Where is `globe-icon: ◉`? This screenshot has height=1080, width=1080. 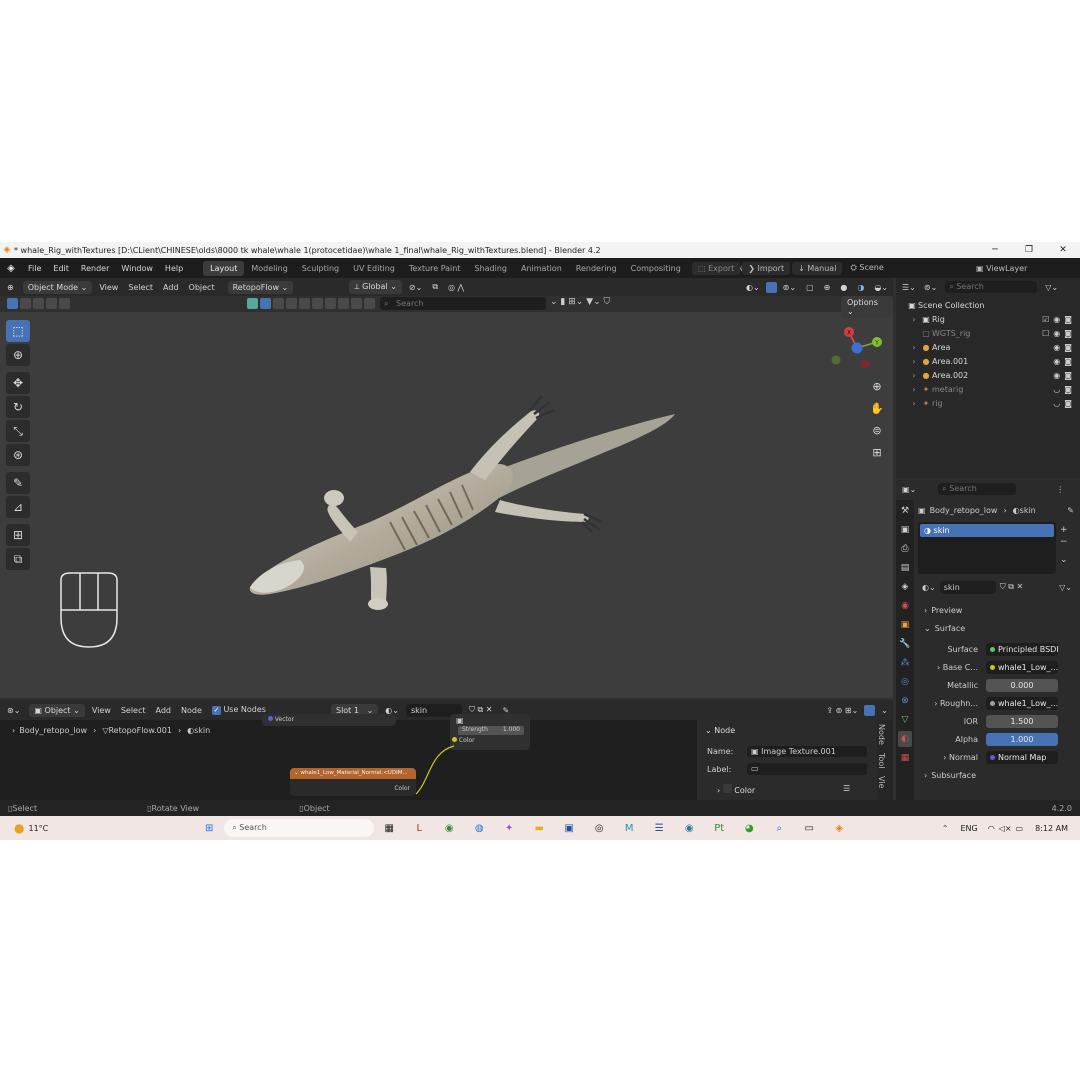
globe-icon: ◉ is located at coordinates (689, 828).